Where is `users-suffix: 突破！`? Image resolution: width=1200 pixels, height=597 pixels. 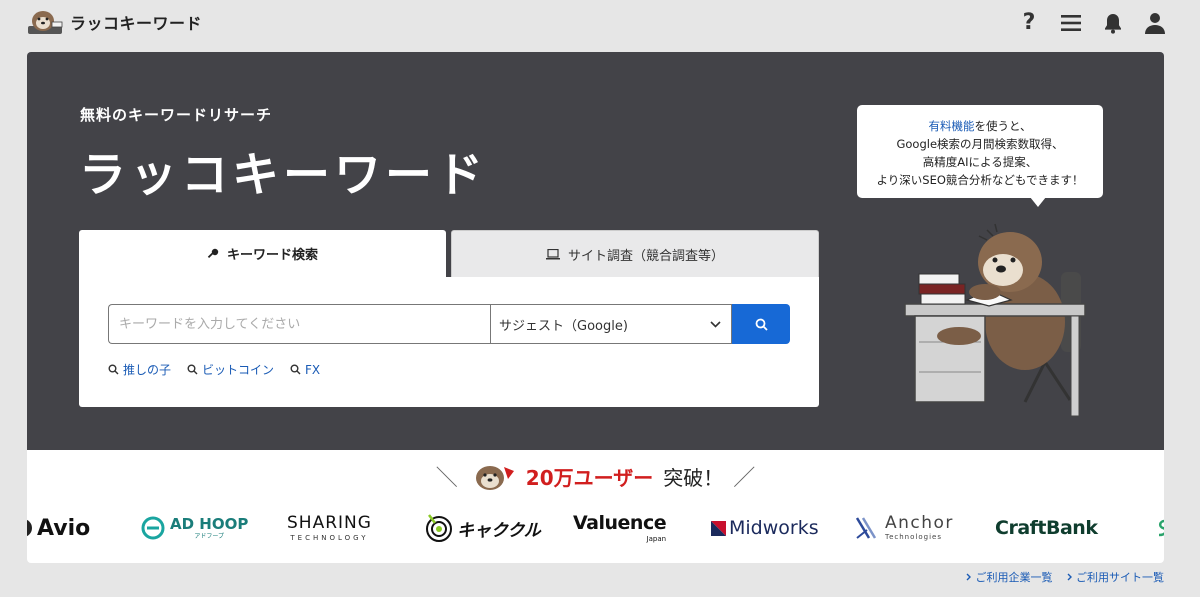 users-suffix: 突破！ is located at coordinates (693, 477).